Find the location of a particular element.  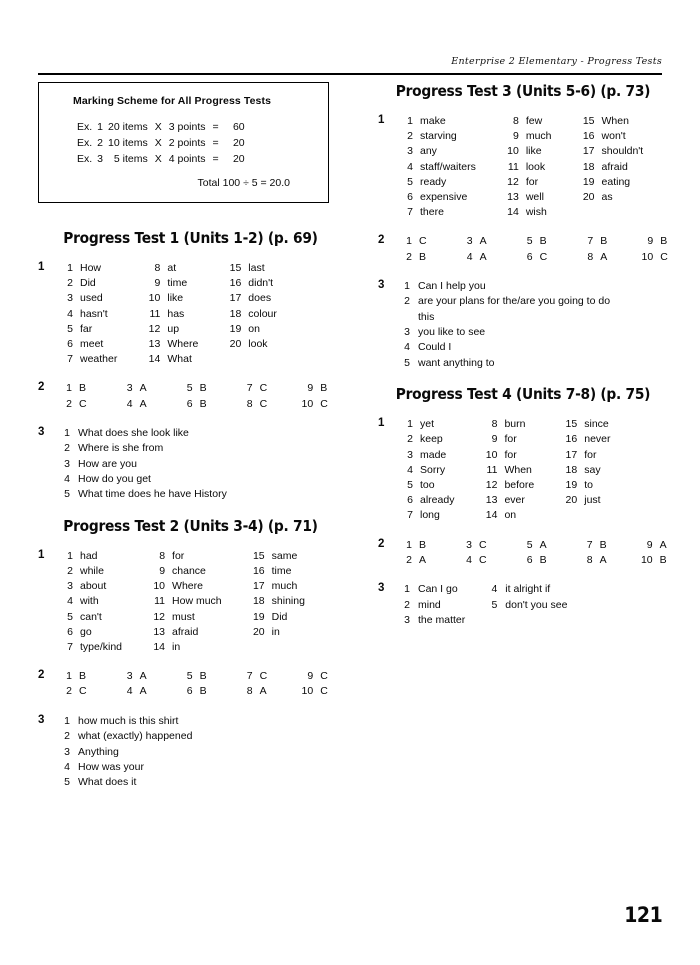

answer-row: 1 how much is this shirt is located at coordinates (124, 721).